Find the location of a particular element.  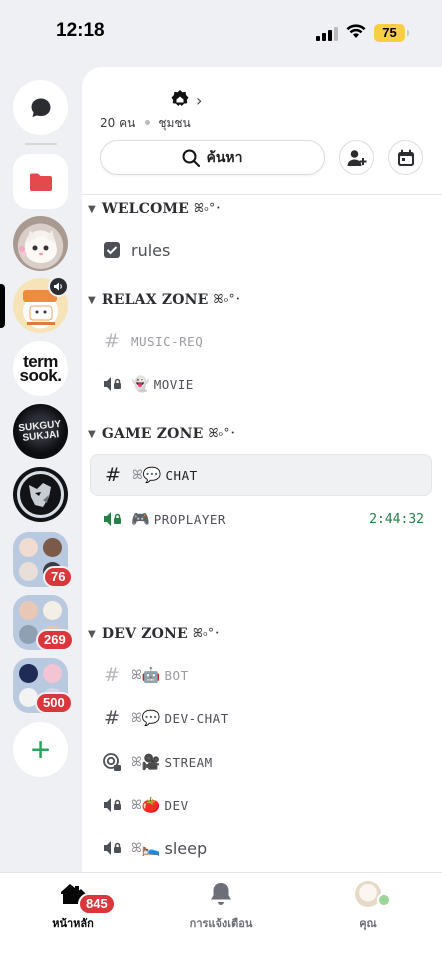

channel-name: CHAT is located at coordinates (181, 475).